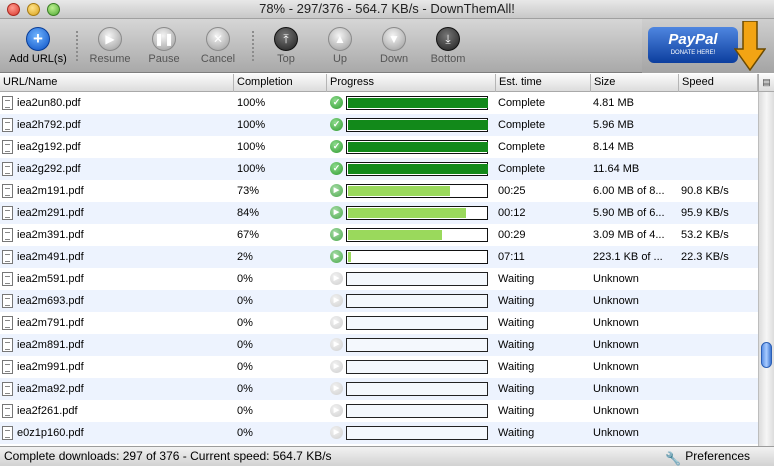  Describe the element at coordinates (117, 323) in the screenshot. I see `name-cell: iea2m791.pdf` at that location.